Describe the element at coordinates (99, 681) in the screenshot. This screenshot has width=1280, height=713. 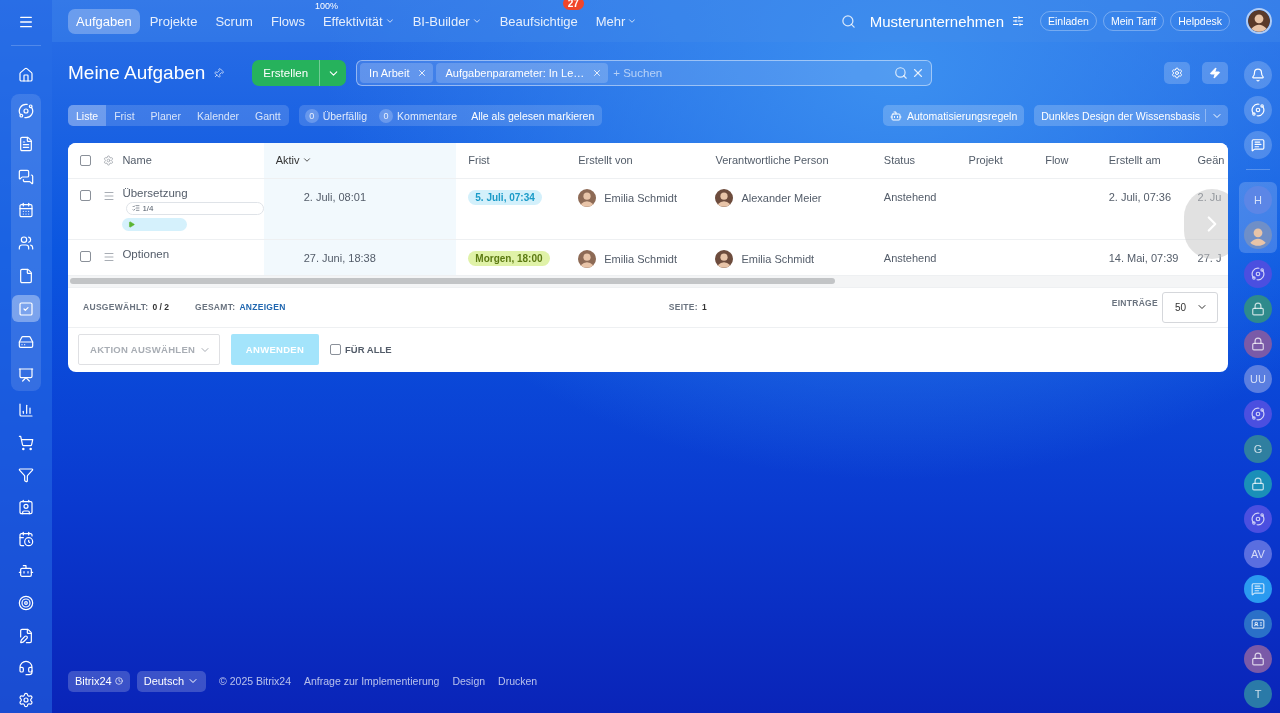
I see `brand-button: Bitrix24` at that location.